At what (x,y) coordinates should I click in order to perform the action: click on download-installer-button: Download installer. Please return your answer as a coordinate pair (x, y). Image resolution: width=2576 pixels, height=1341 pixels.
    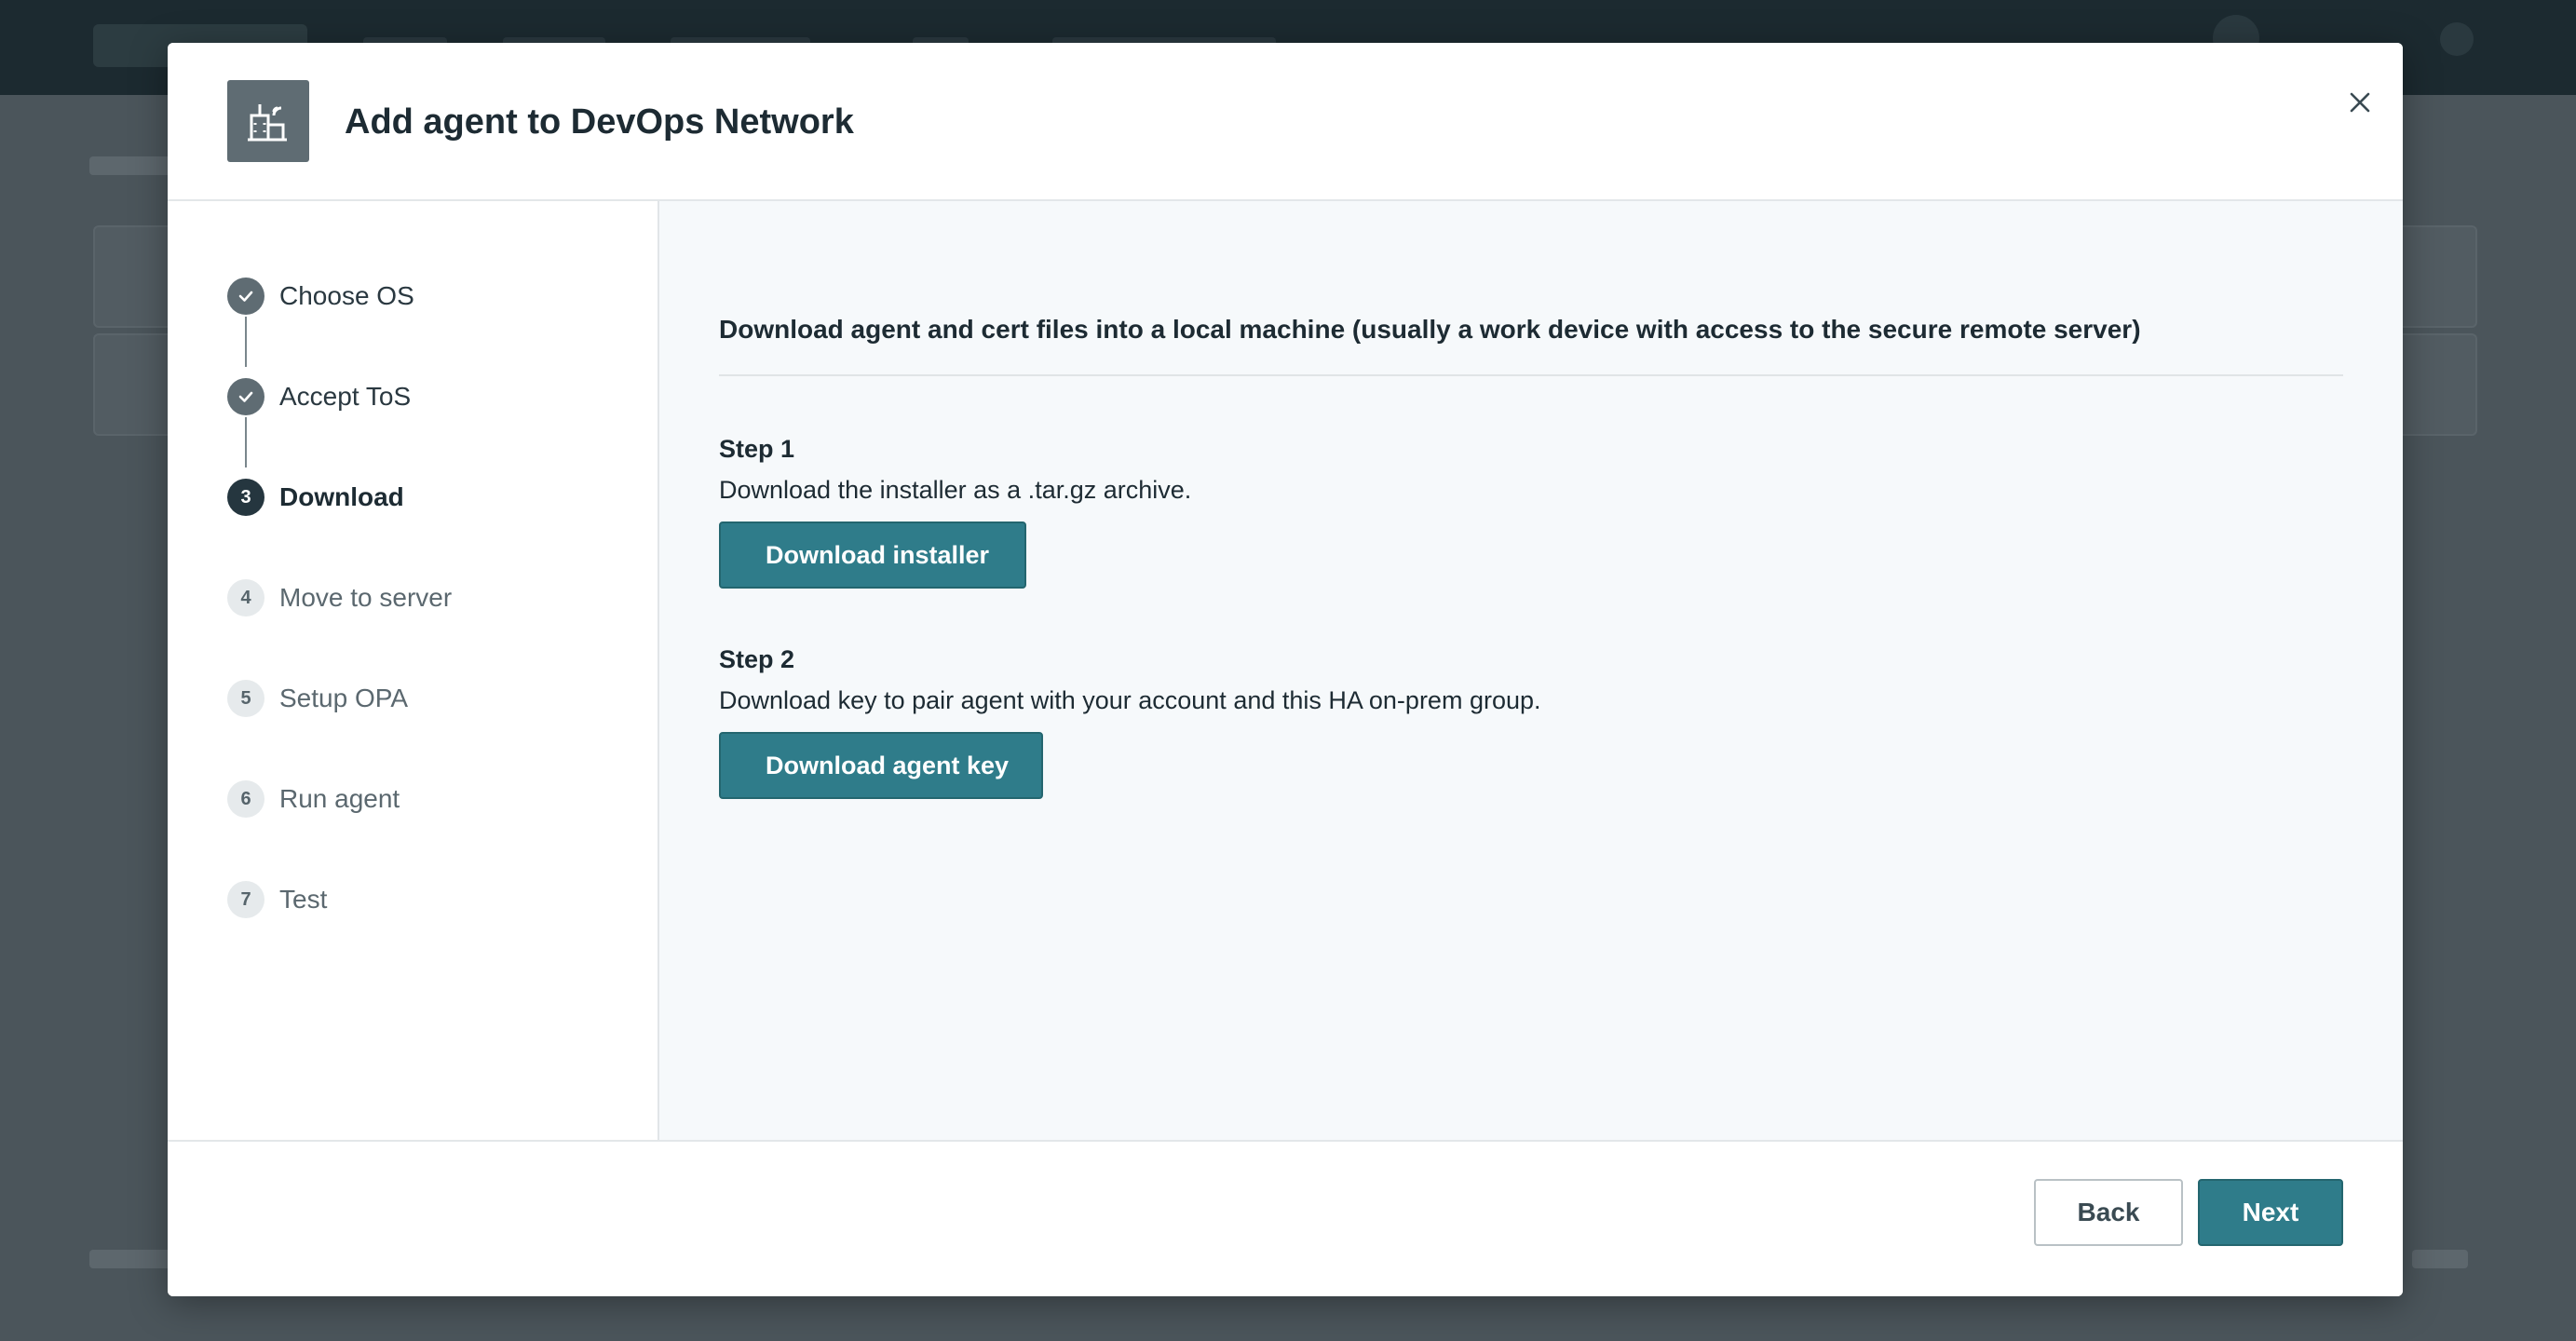
    Looking at the image, I should click on (872, 555).